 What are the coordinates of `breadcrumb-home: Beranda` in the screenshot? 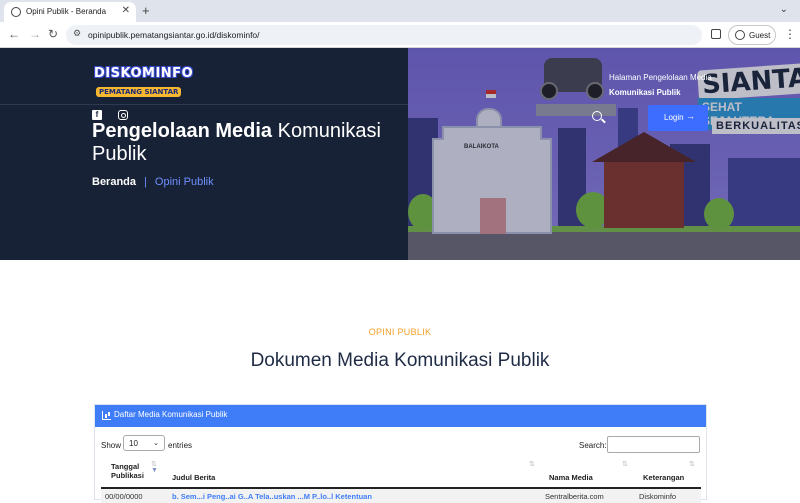 It's located at (114, 182).